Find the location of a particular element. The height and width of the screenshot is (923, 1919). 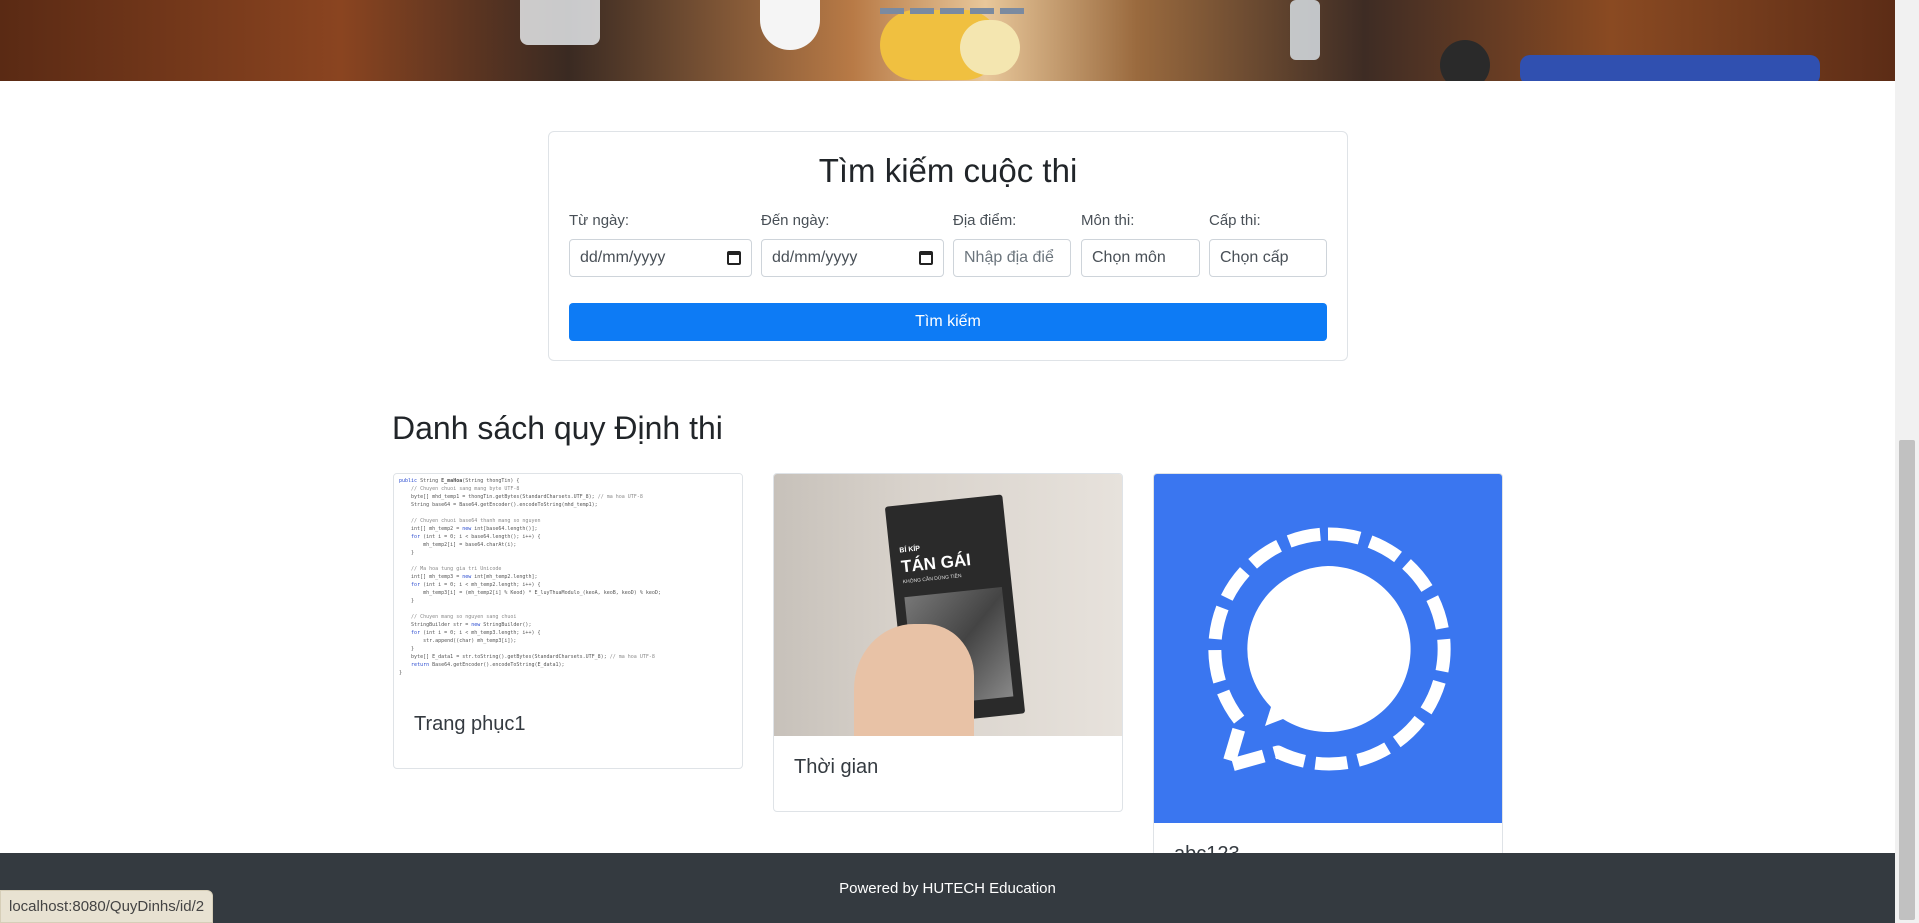

signal-chat-icon is located at coordinates (1329, 649).